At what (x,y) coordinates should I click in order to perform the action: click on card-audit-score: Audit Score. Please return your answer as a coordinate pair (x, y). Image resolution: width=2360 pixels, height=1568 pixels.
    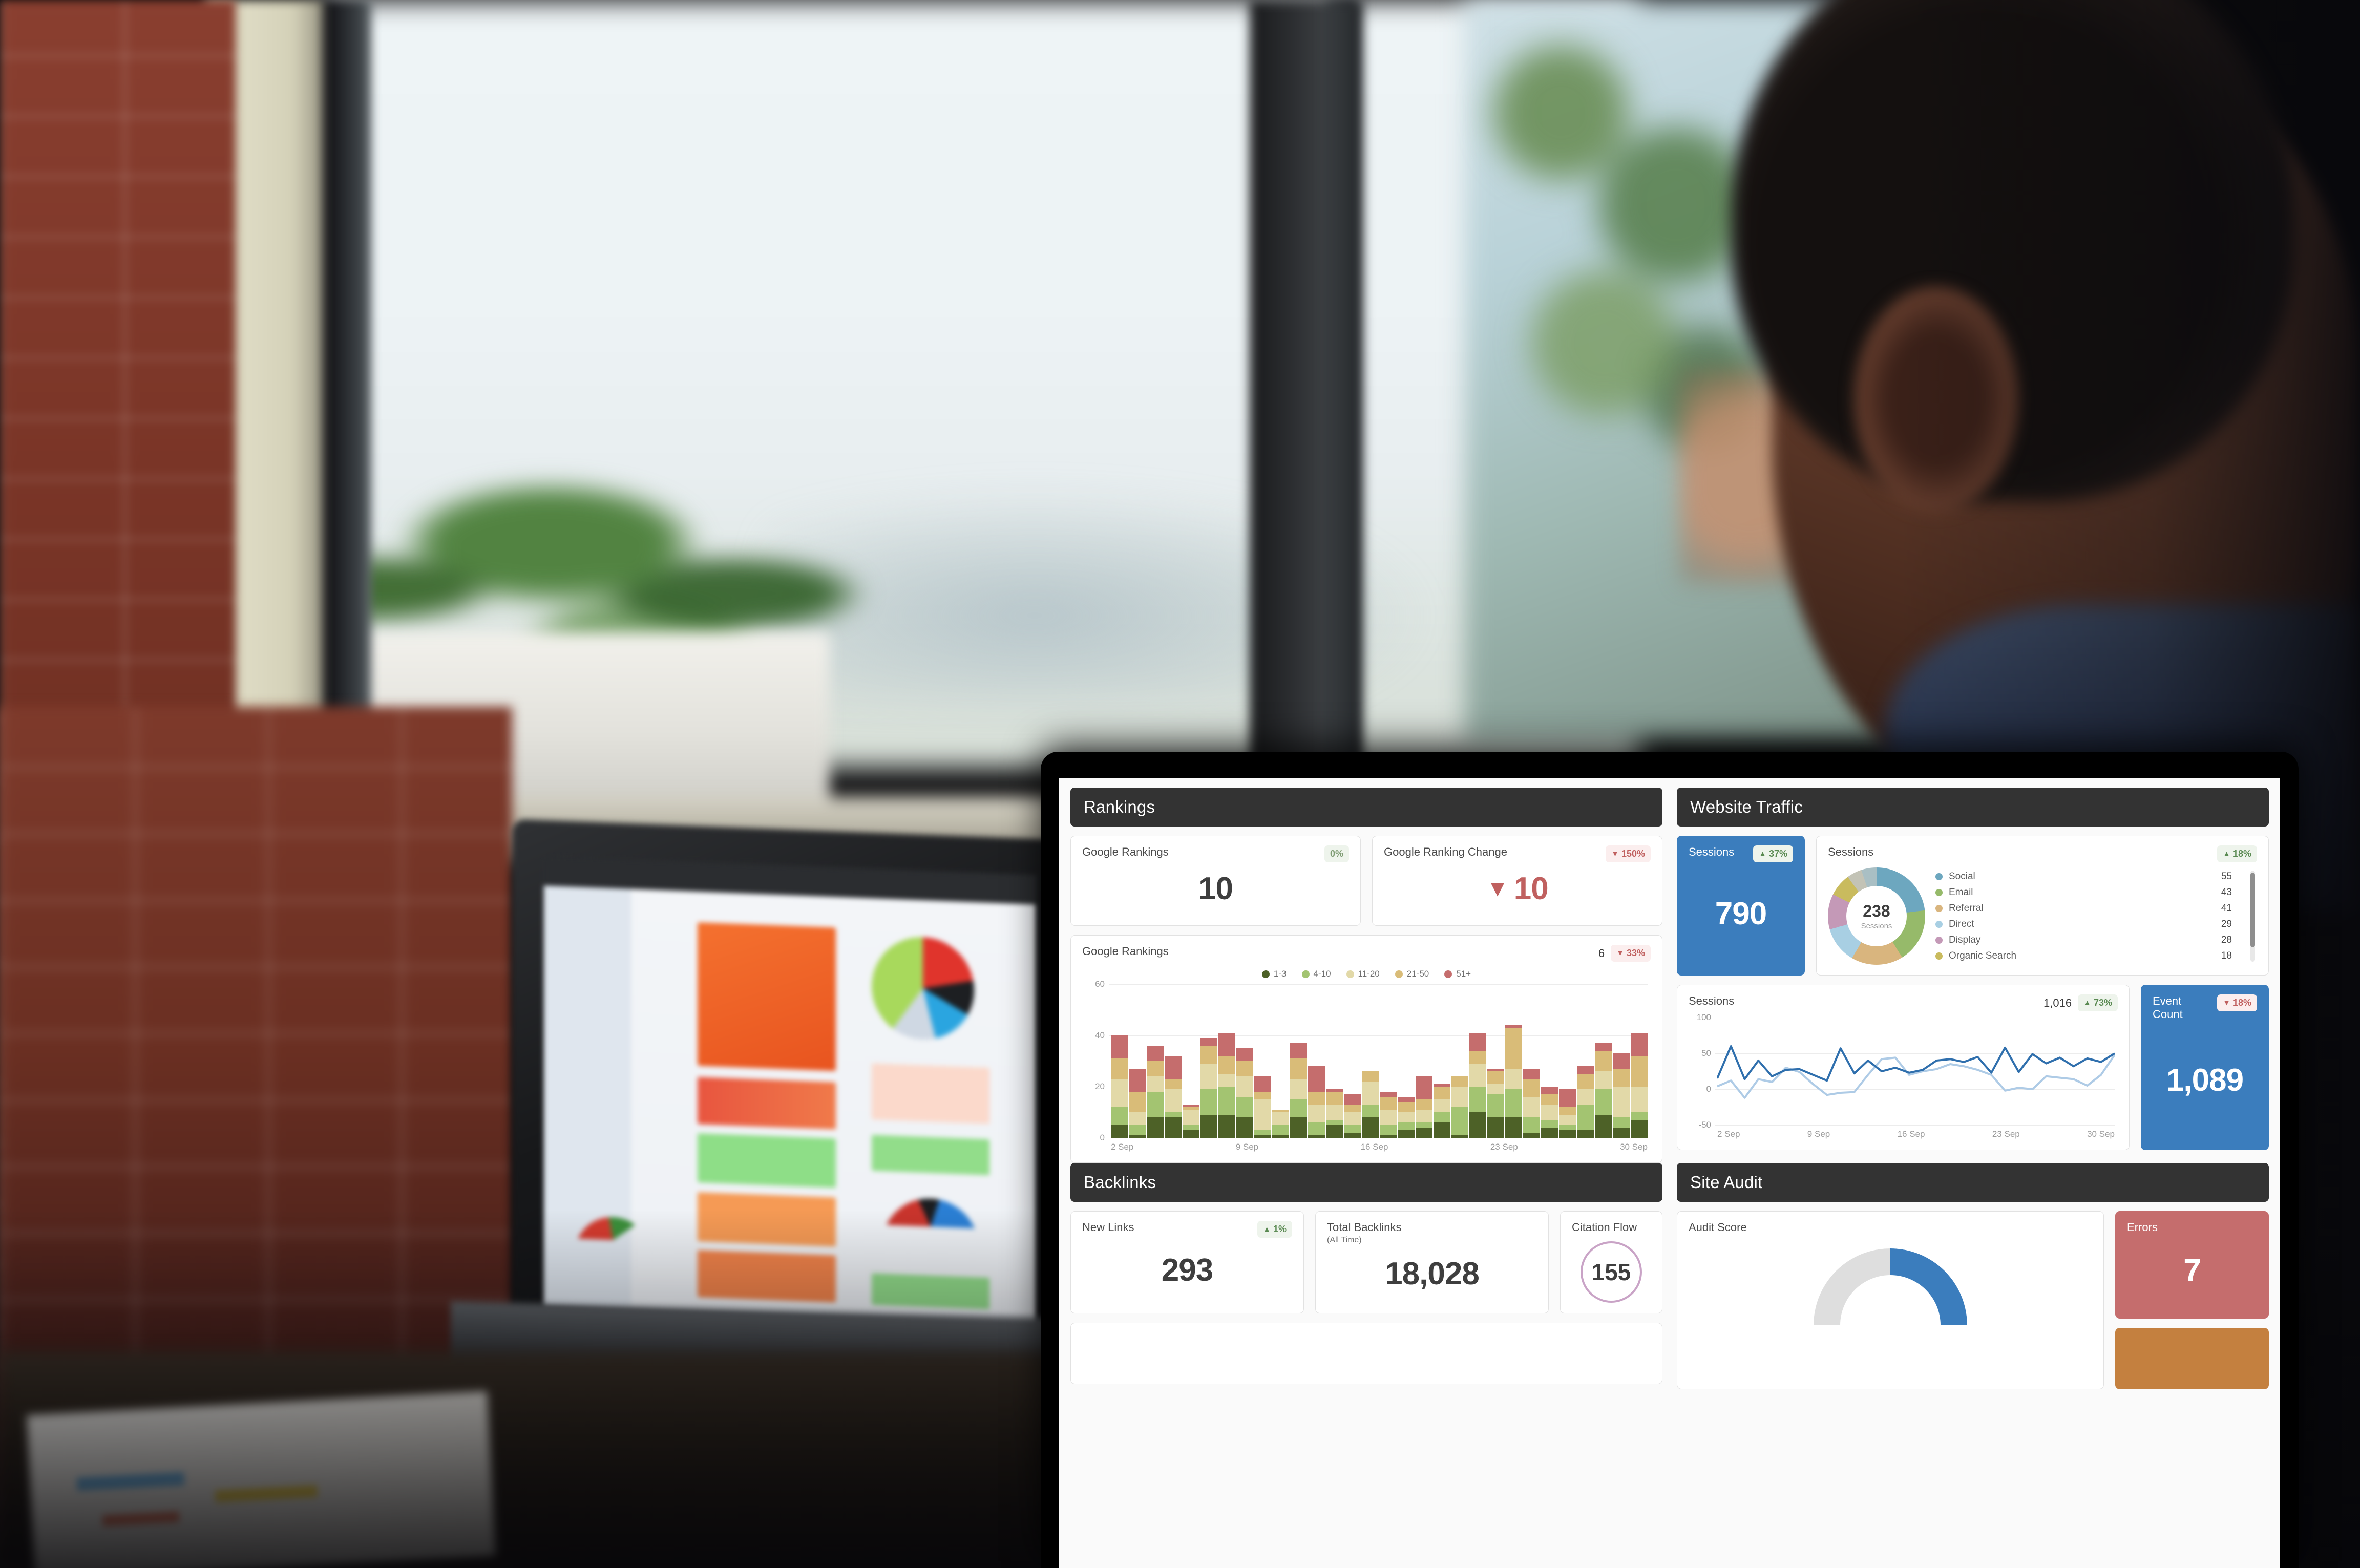
    Looking at the image, I should click on (1890, 1300).